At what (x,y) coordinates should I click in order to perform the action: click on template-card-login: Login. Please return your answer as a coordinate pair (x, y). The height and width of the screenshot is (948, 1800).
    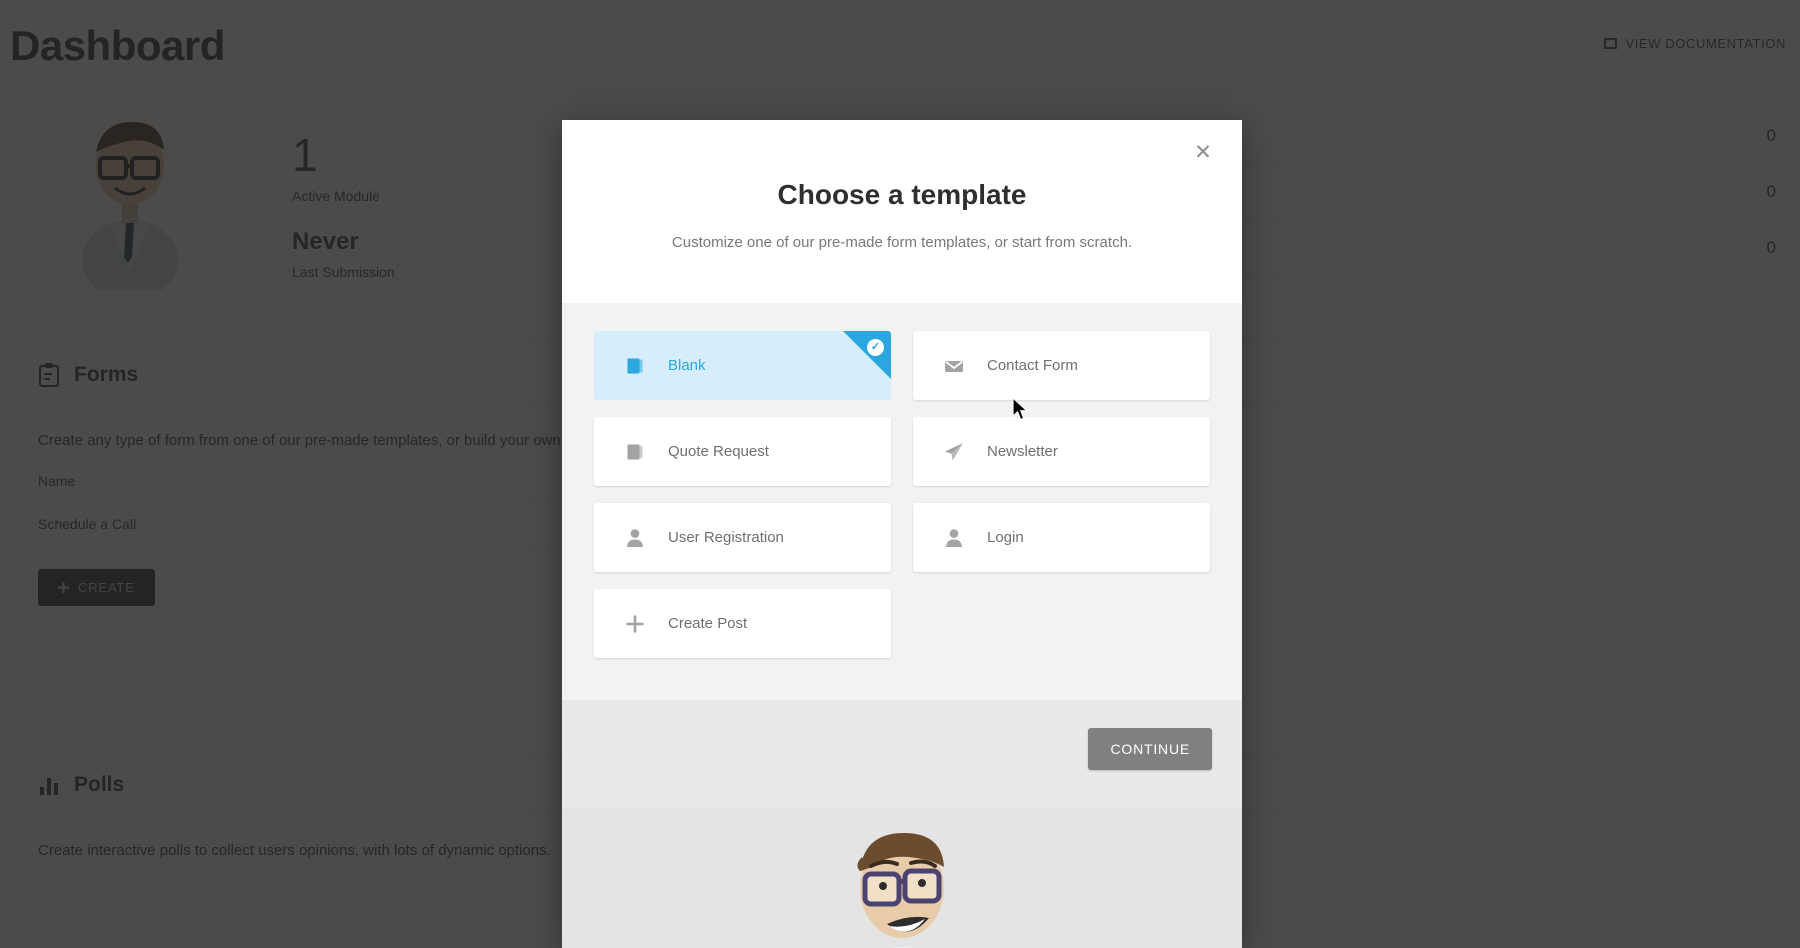
    Looking at the image, I should click on (1061, 537).